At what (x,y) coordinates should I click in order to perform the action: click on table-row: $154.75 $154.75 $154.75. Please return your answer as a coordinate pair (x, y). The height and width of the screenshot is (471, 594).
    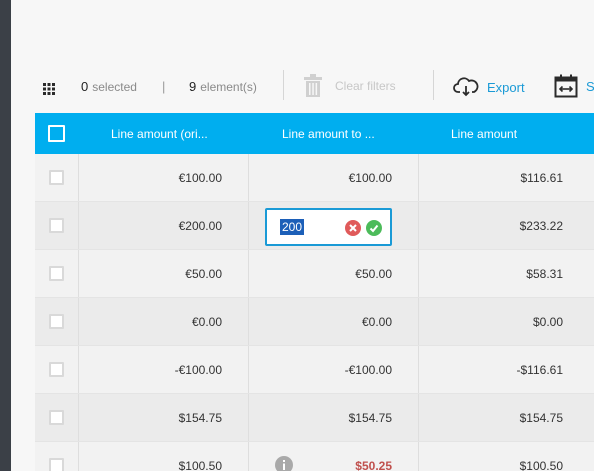
    Looking at the image, I should click on (314, 418).